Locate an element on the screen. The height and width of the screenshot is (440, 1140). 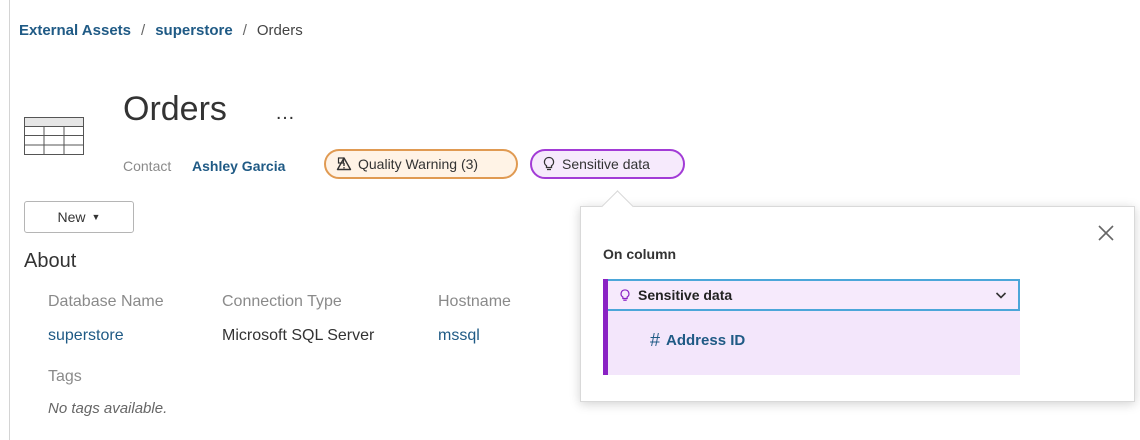
table-icon is located at coordinates (54, 136).